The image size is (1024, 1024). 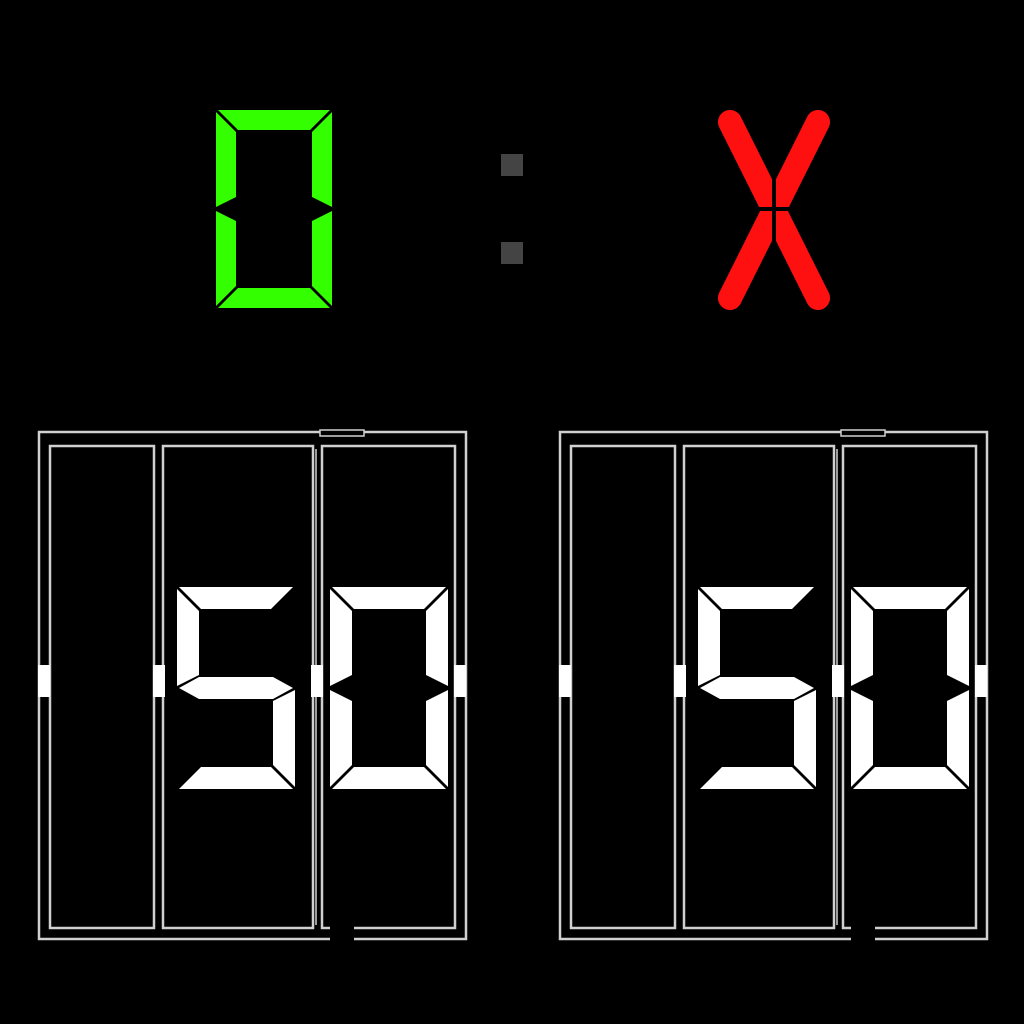 I want to click on left-panel-top-marker, so click(x=342, y=433).